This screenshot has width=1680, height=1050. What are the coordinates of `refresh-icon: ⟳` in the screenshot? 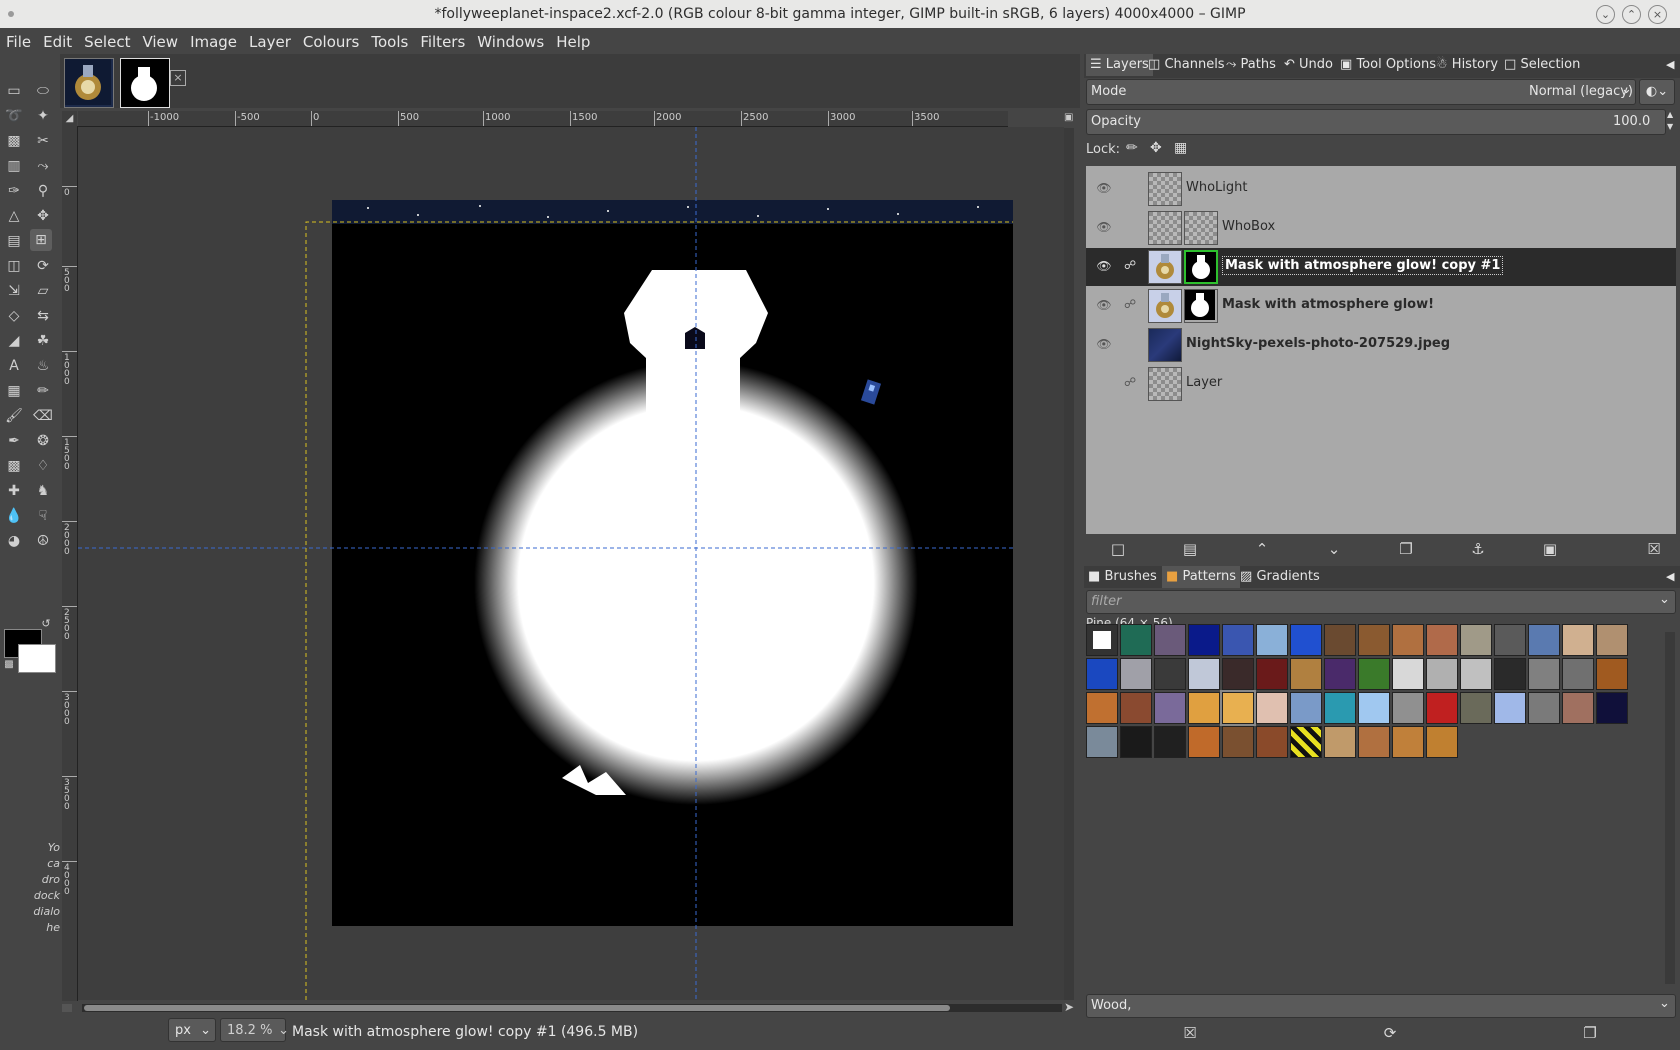 It's located at (1390, 1035).